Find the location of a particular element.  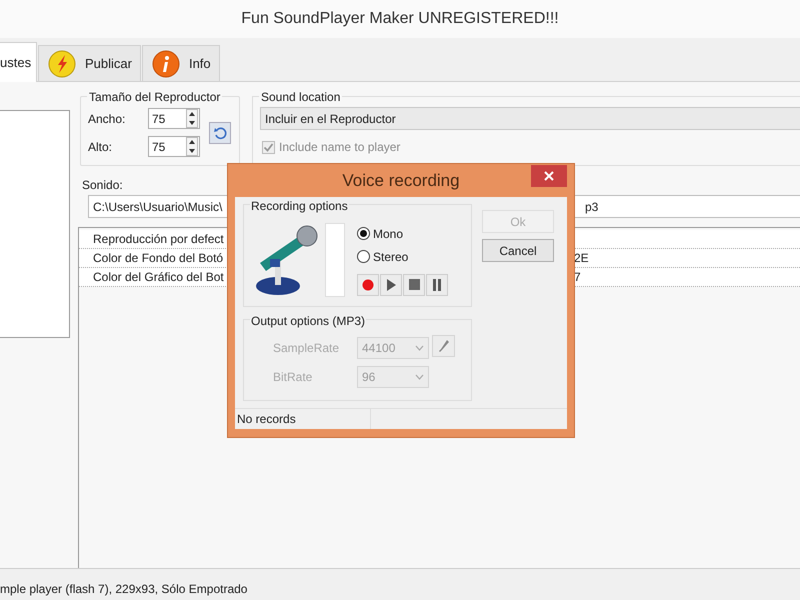

status-text: mple player (flash 7), 229x93, Sólo Empotrado is located at coordinates (124, 589).